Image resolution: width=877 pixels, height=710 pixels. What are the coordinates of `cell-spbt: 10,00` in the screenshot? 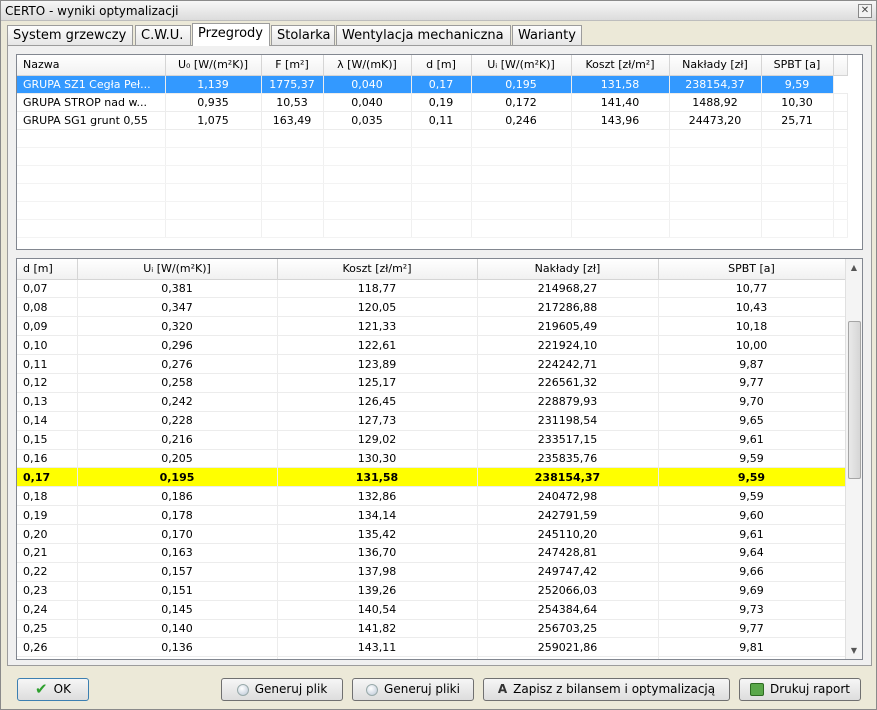 It's located at (752, 345).